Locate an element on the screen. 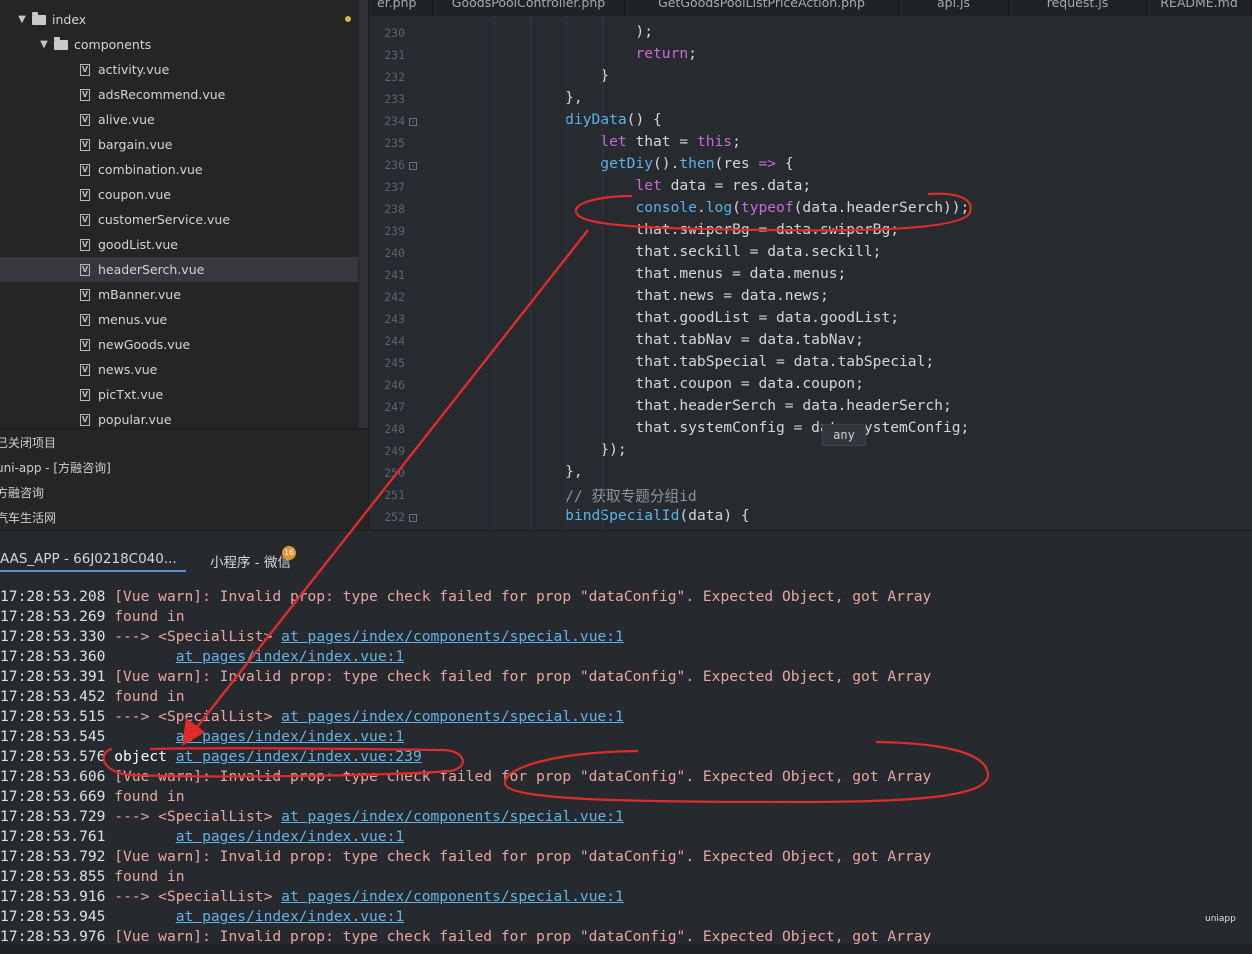 The image size is (1252, 954). tree-label: activity.vue is located at coordinates (134, 69).